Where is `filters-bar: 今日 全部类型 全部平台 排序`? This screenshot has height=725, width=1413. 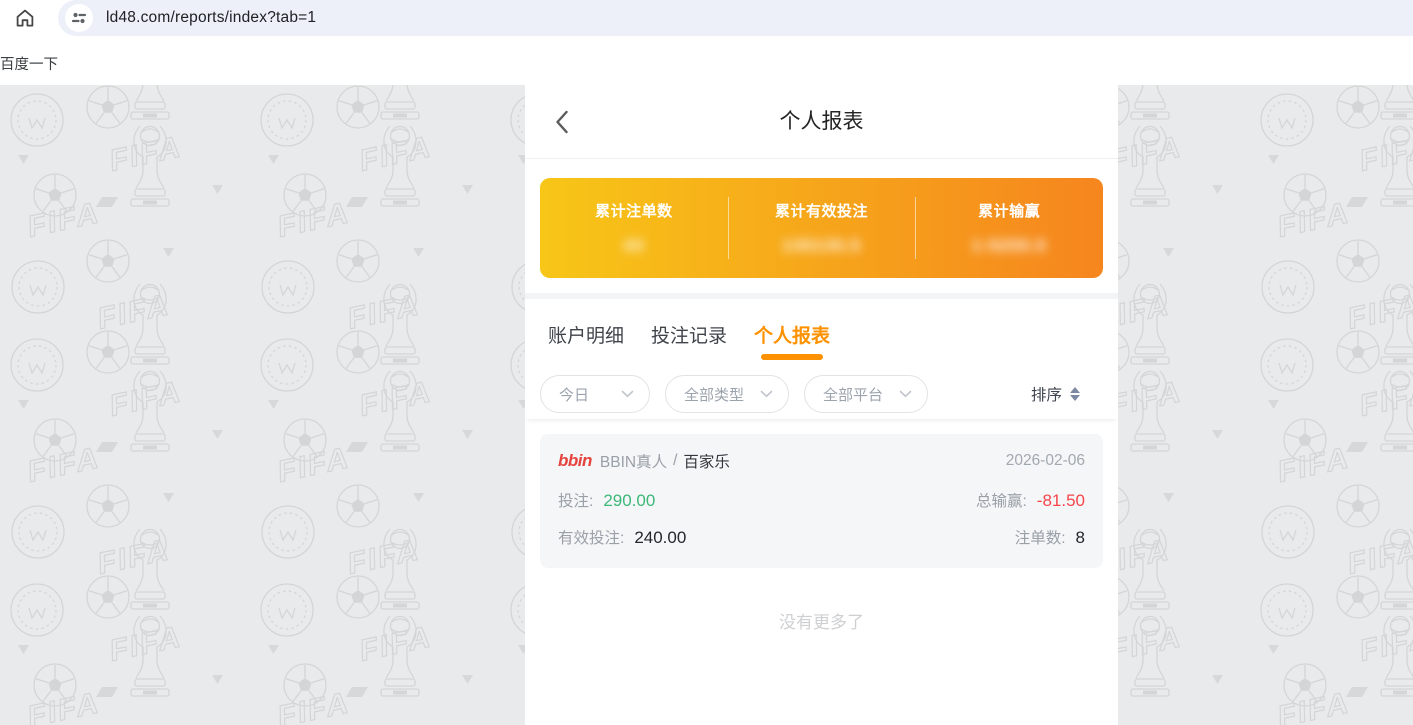 filters-bar: 今日 全部类型 全部平台 排序 is located at coordinates (821, 394).